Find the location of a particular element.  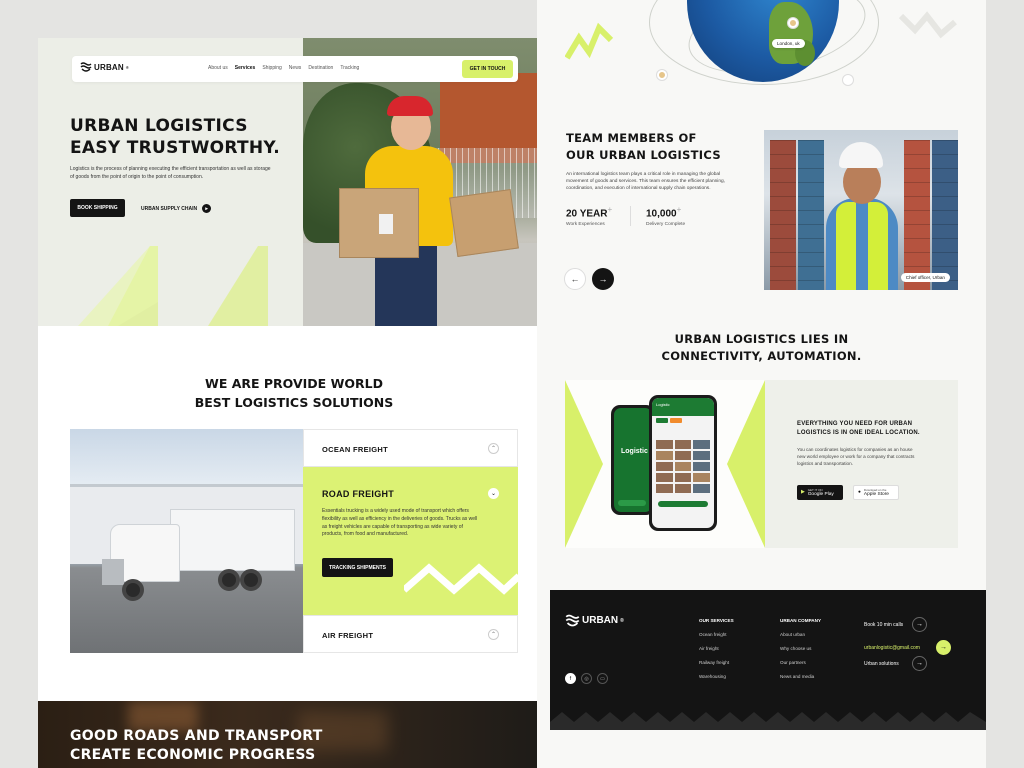

accordion-title: OCEAN FREIGHT is located at coordinates (355, 449).